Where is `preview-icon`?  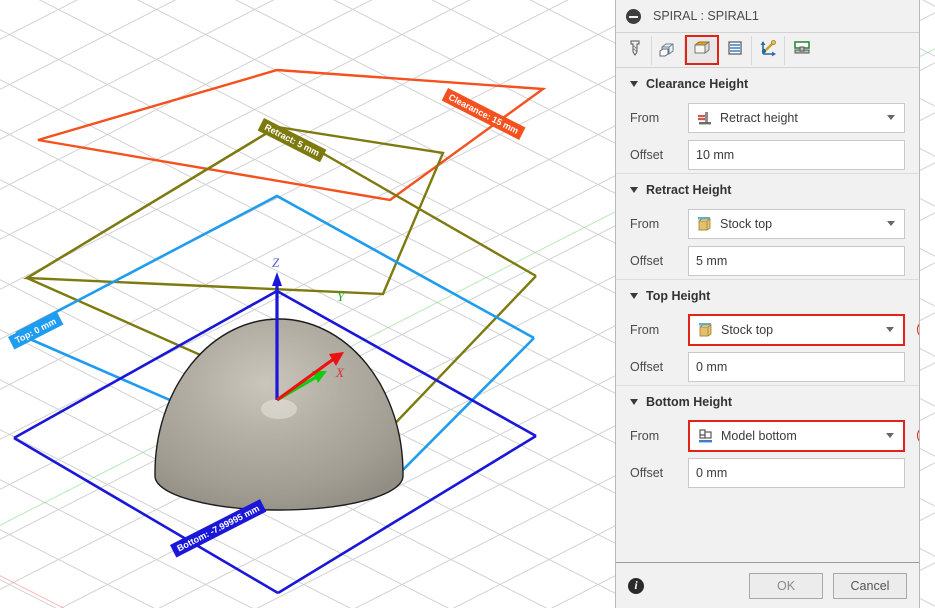 preview-icon is located at coordinates (802, 50).